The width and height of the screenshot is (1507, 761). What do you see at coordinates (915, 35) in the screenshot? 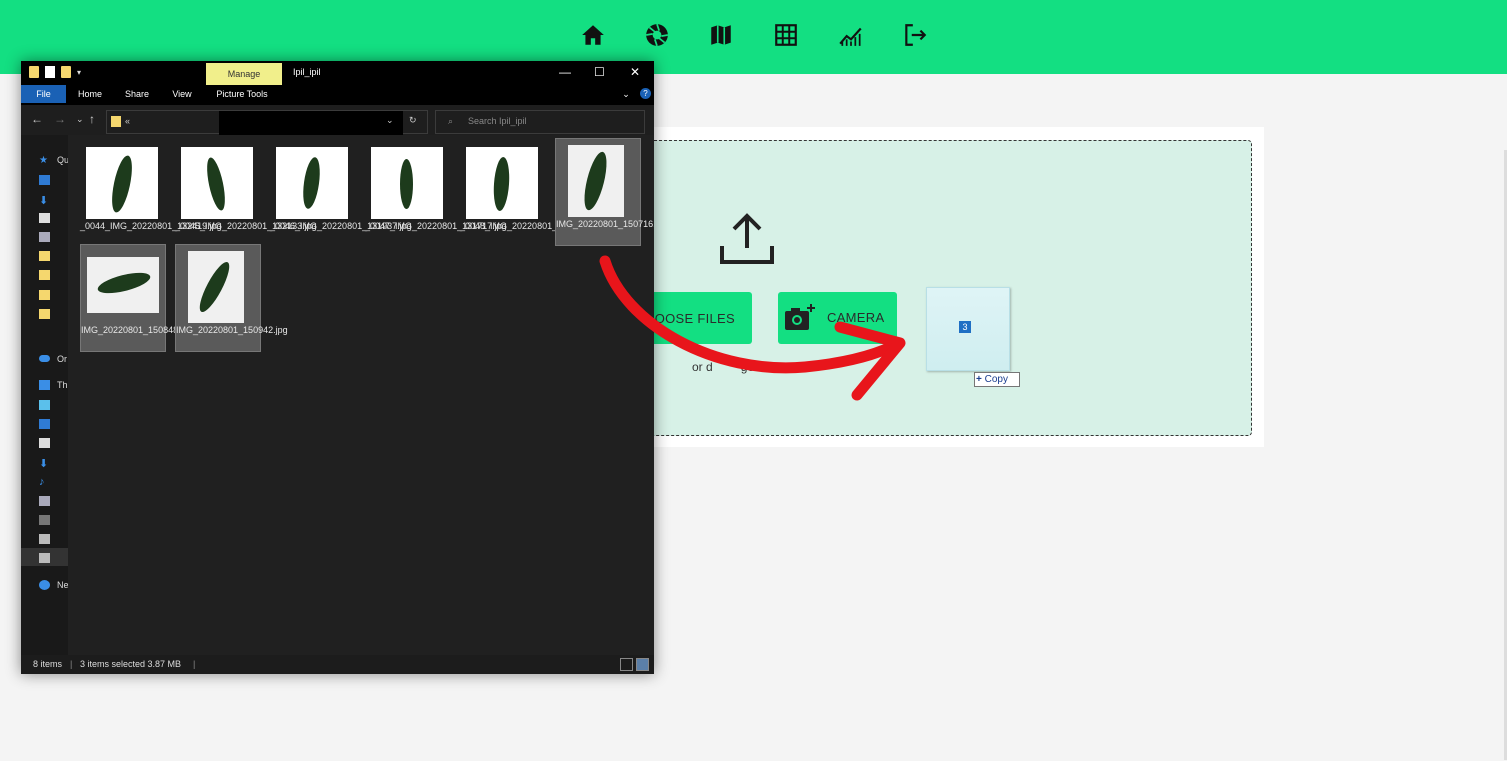
I see `logout-icon` at bounding box center [915, 35].